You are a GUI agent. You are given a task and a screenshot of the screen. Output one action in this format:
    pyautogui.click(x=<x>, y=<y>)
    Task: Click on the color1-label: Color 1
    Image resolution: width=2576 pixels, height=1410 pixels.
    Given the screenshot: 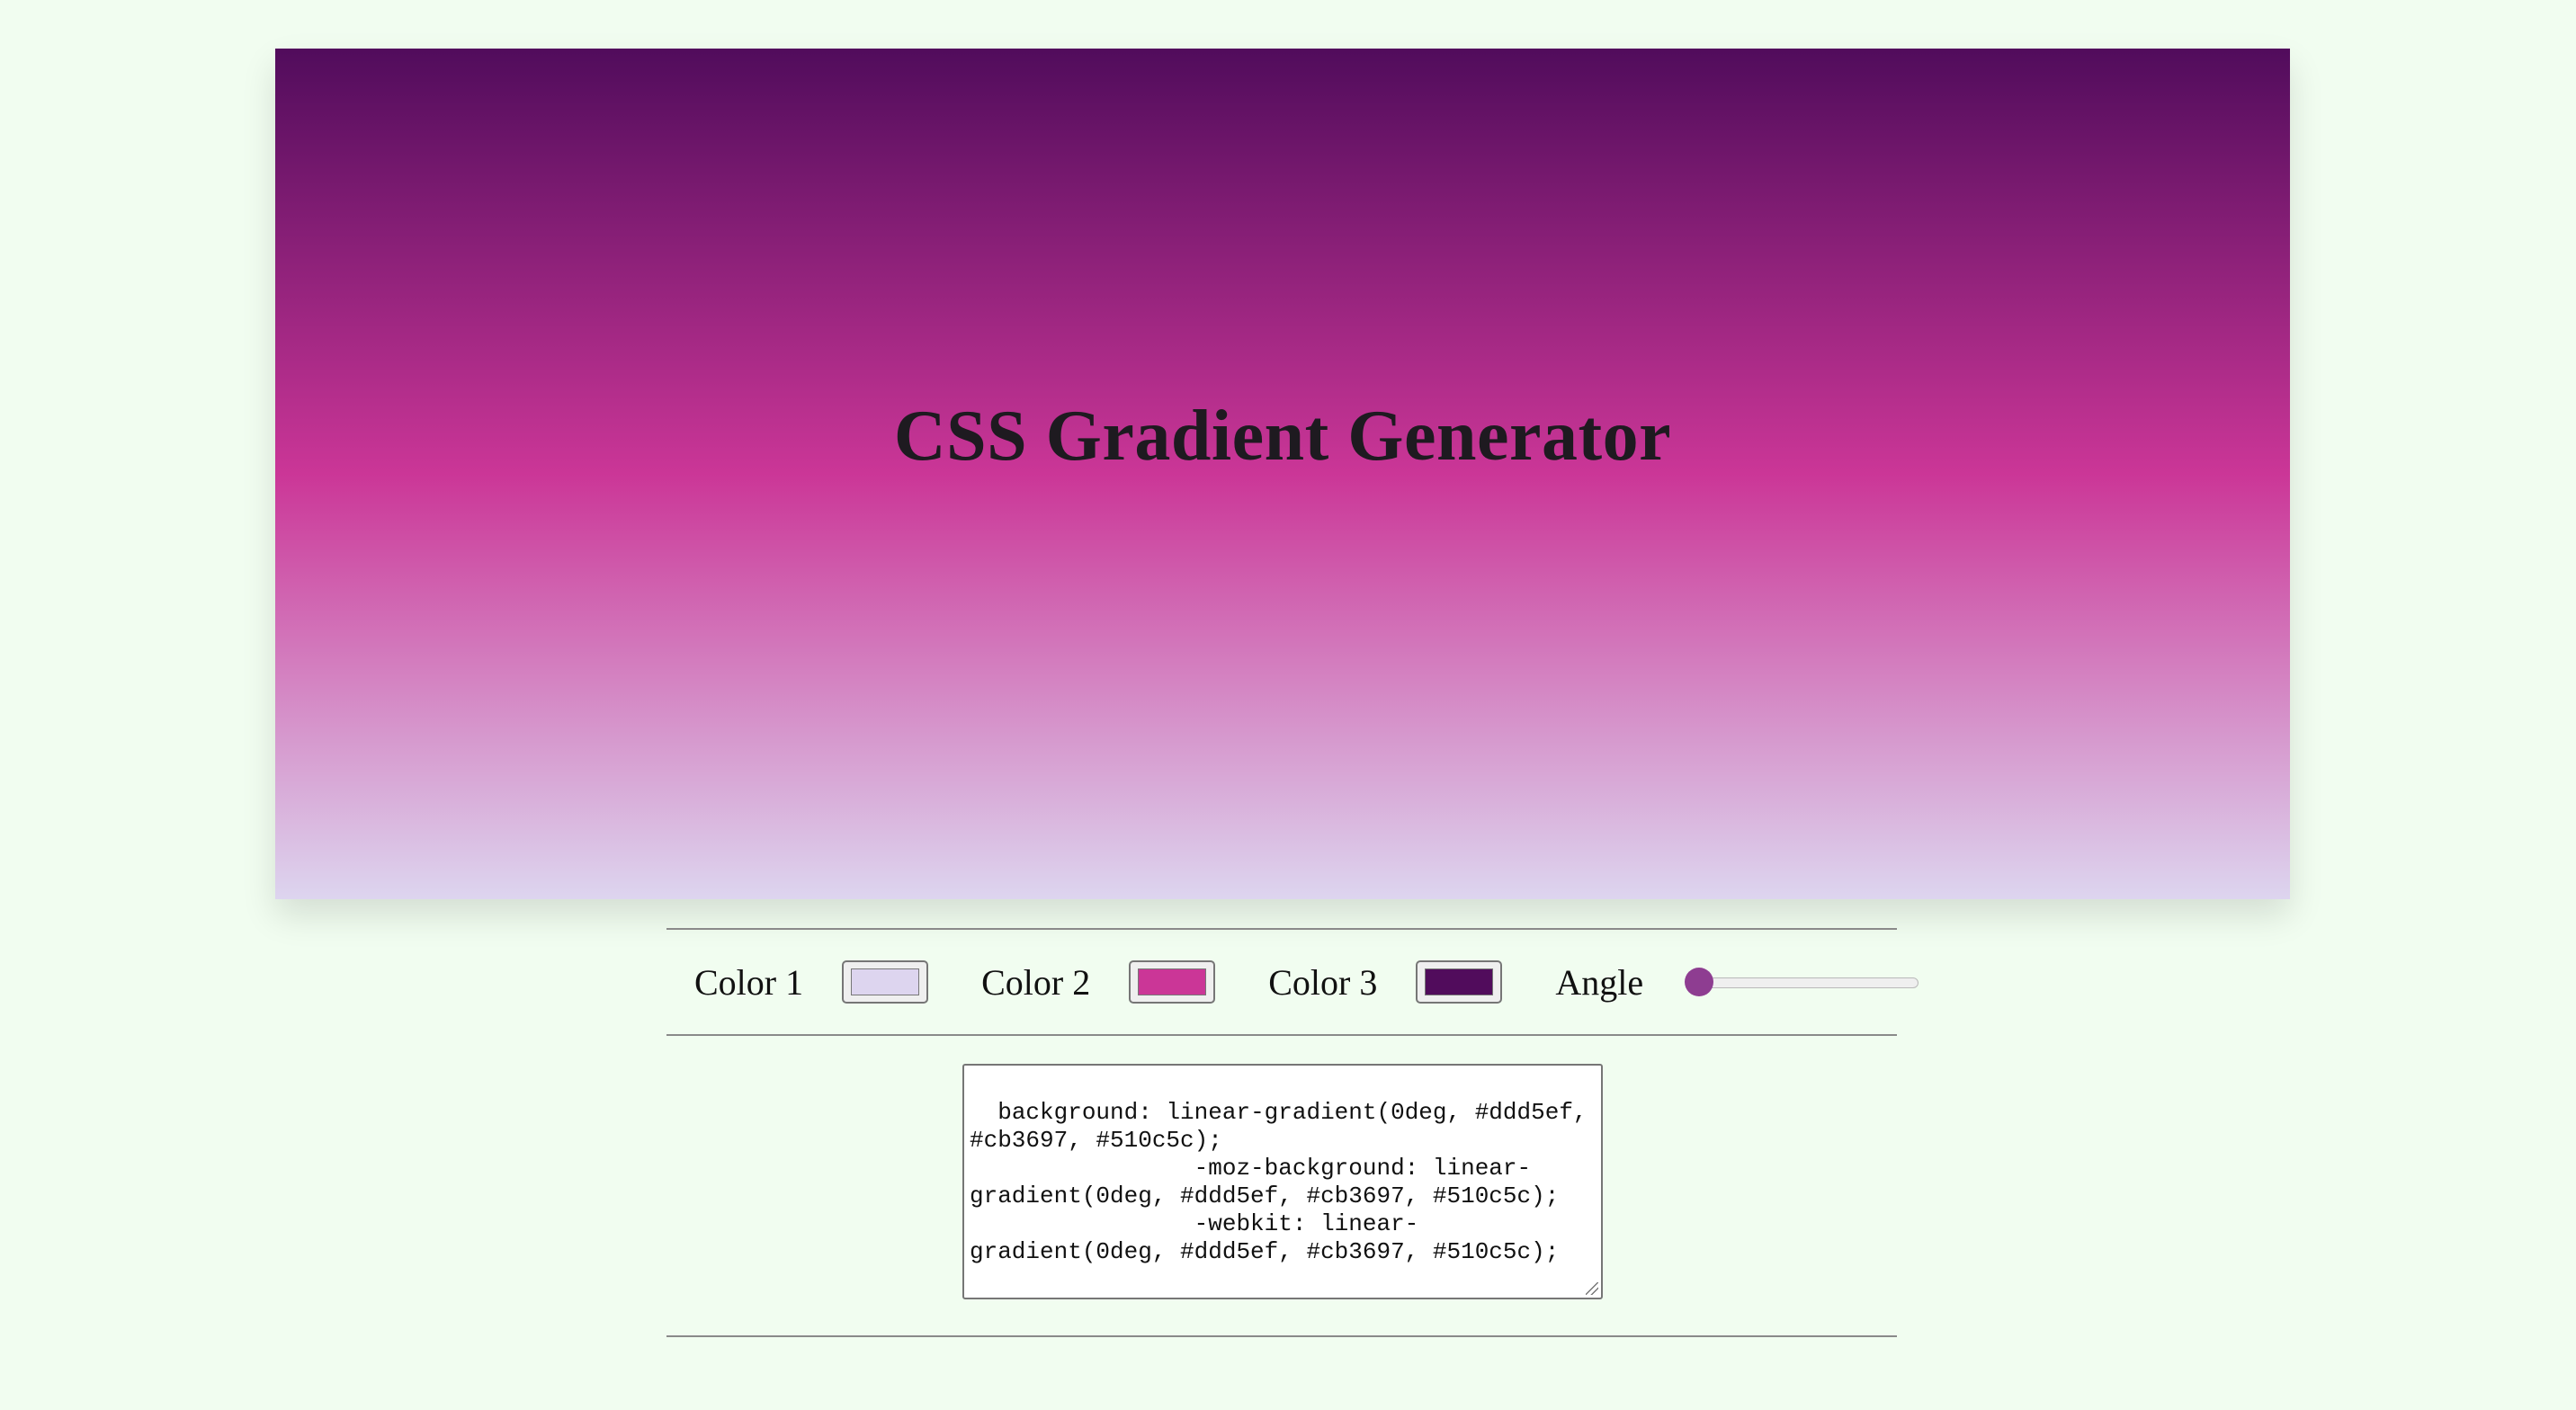 What is the action you would take?
    pyautogui.click(x=749, y=982)
    